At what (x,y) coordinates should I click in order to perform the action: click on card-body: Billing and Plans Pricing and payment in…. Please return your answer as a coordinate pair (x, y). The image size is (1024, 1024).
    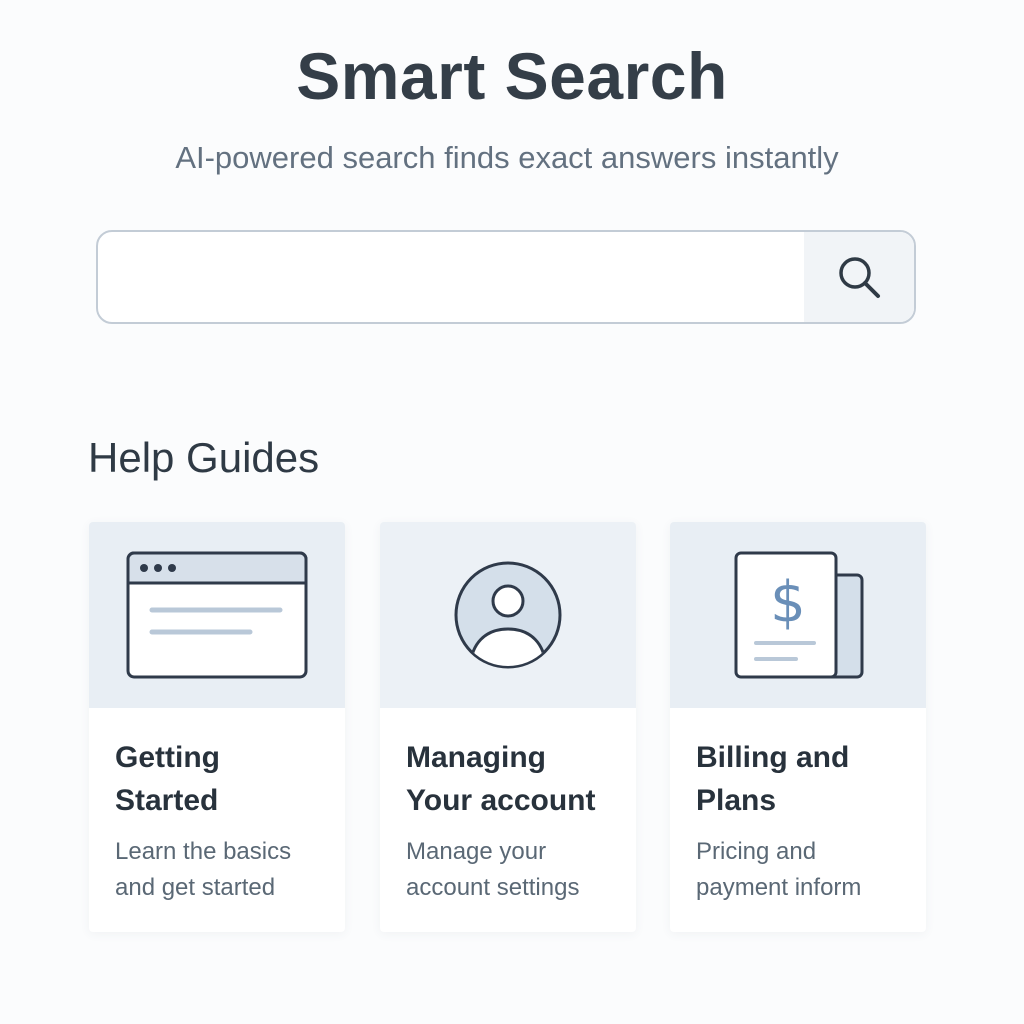
    Looking at the image, I should click on (798, 807).